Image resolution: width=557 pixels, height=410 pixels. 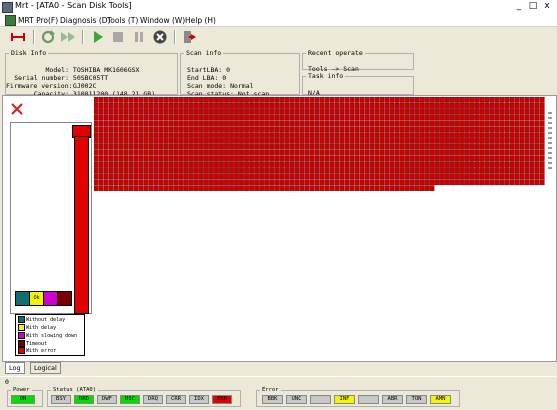 What do you see at coordinates (547, 6) in the screenshot?
I see `close-button: x` at bounding box center [547, 6].